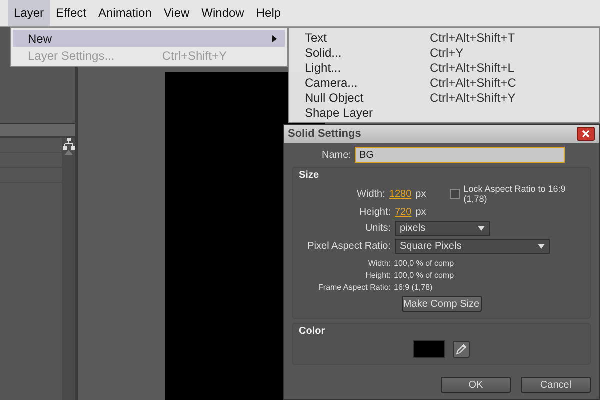  What do you see at coordinates (337, 155) in the screenshot?
I see `field-label: Name:` at bounding box center [337, 155].